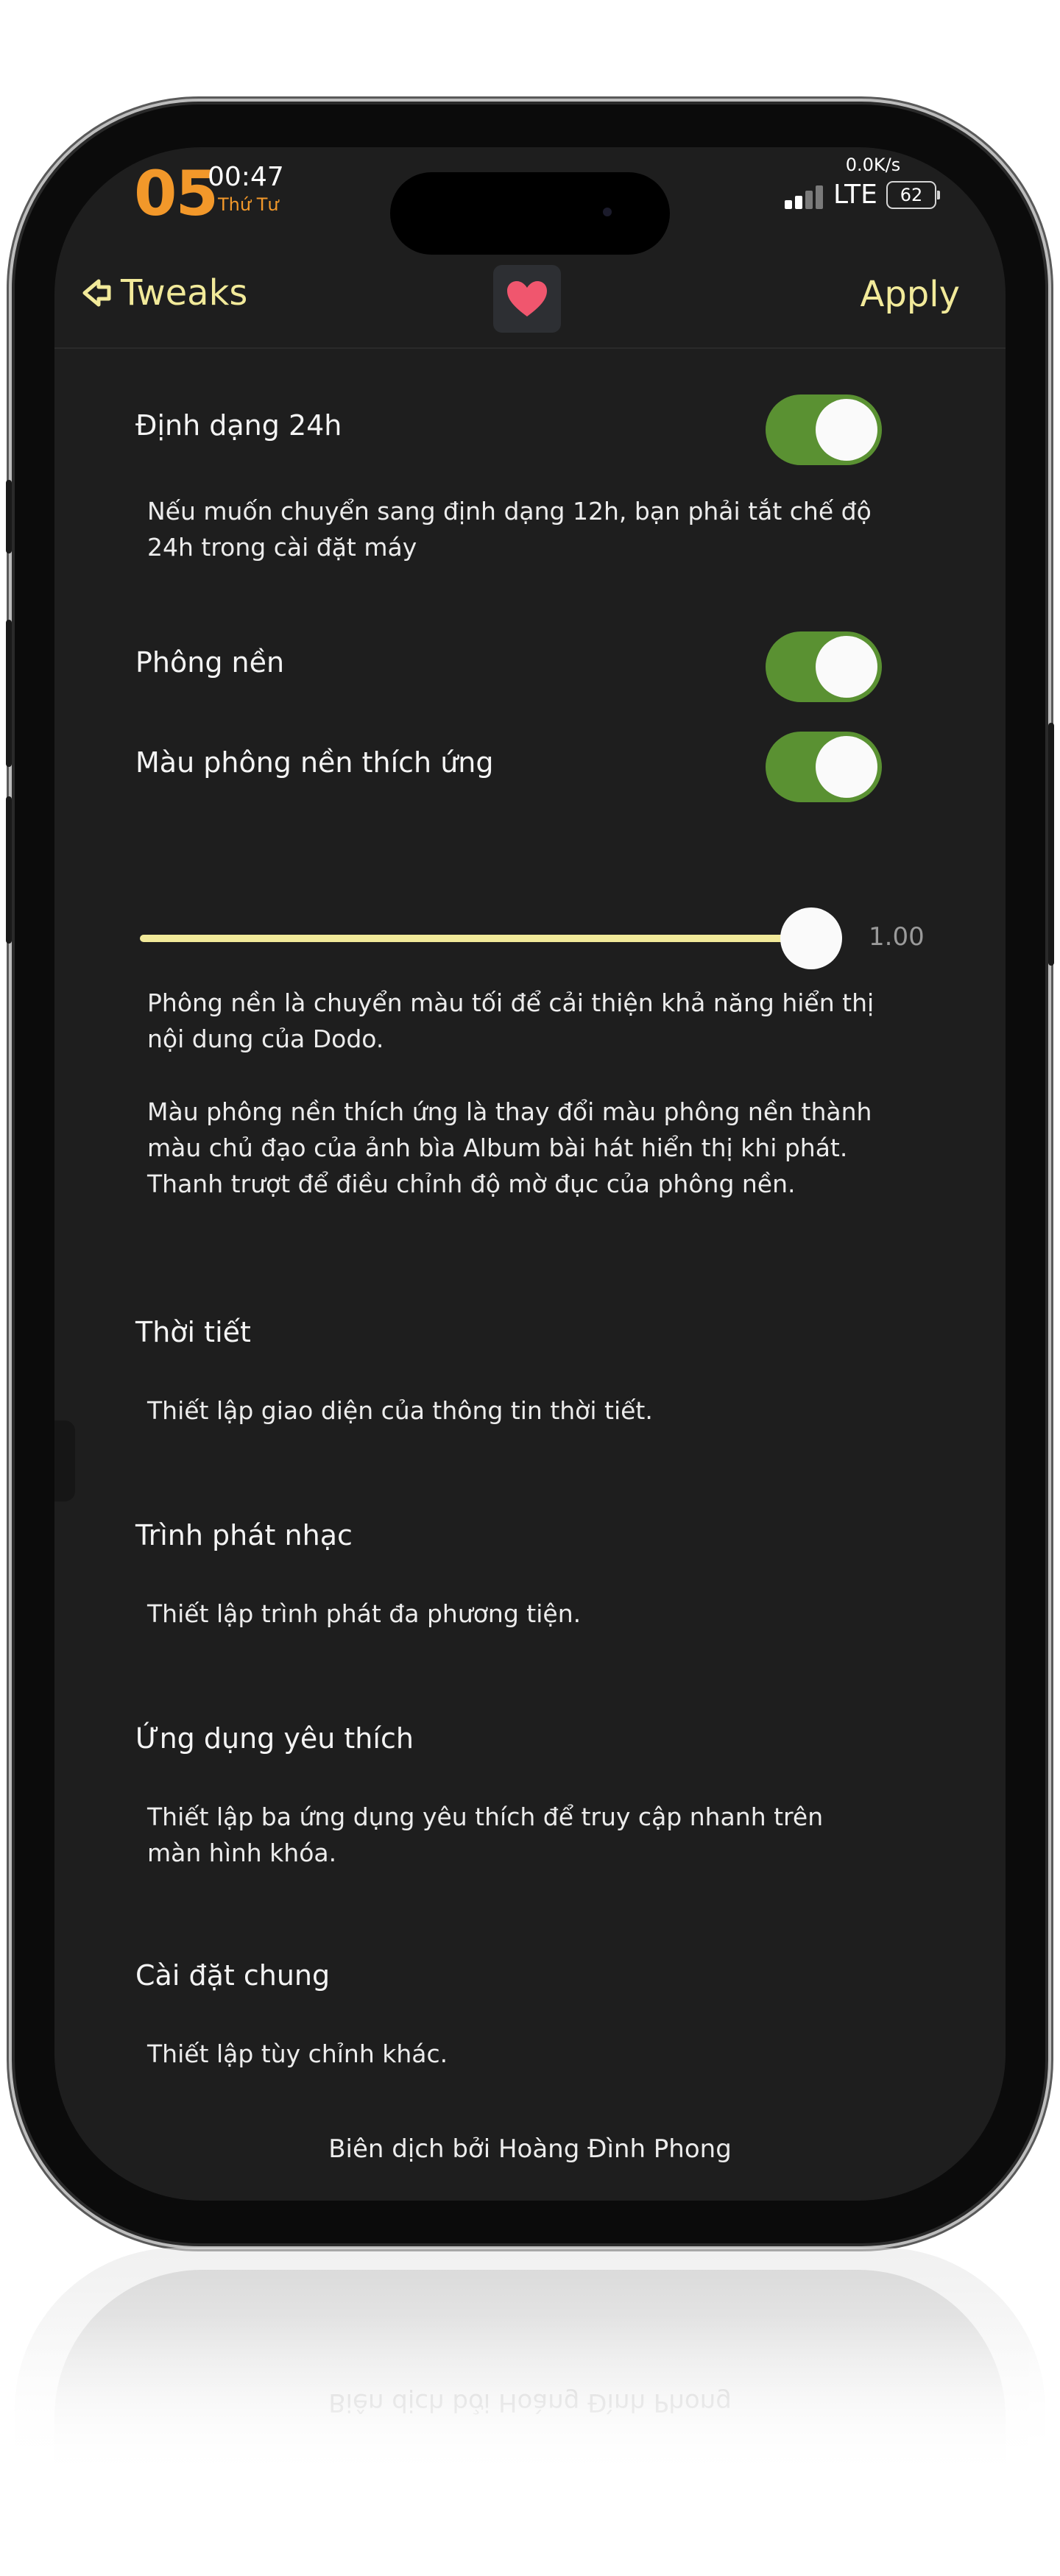 The height and width of the screenshot is (2576, 1060). I want to click on volume-up-button, so click(9, 693).